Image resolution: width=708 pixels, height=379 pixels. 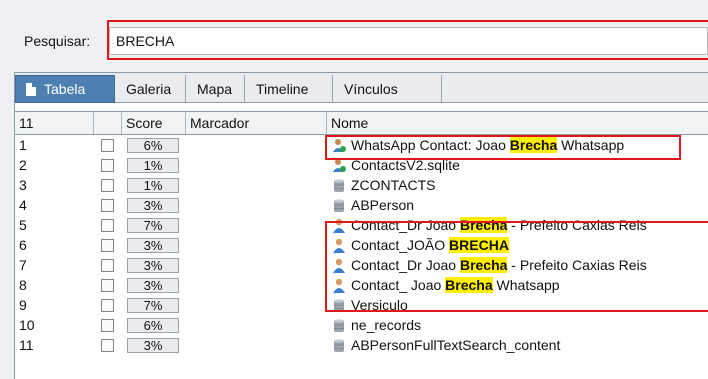 I want to click on tab-label: Vínculos, so click(x=371, y=88).